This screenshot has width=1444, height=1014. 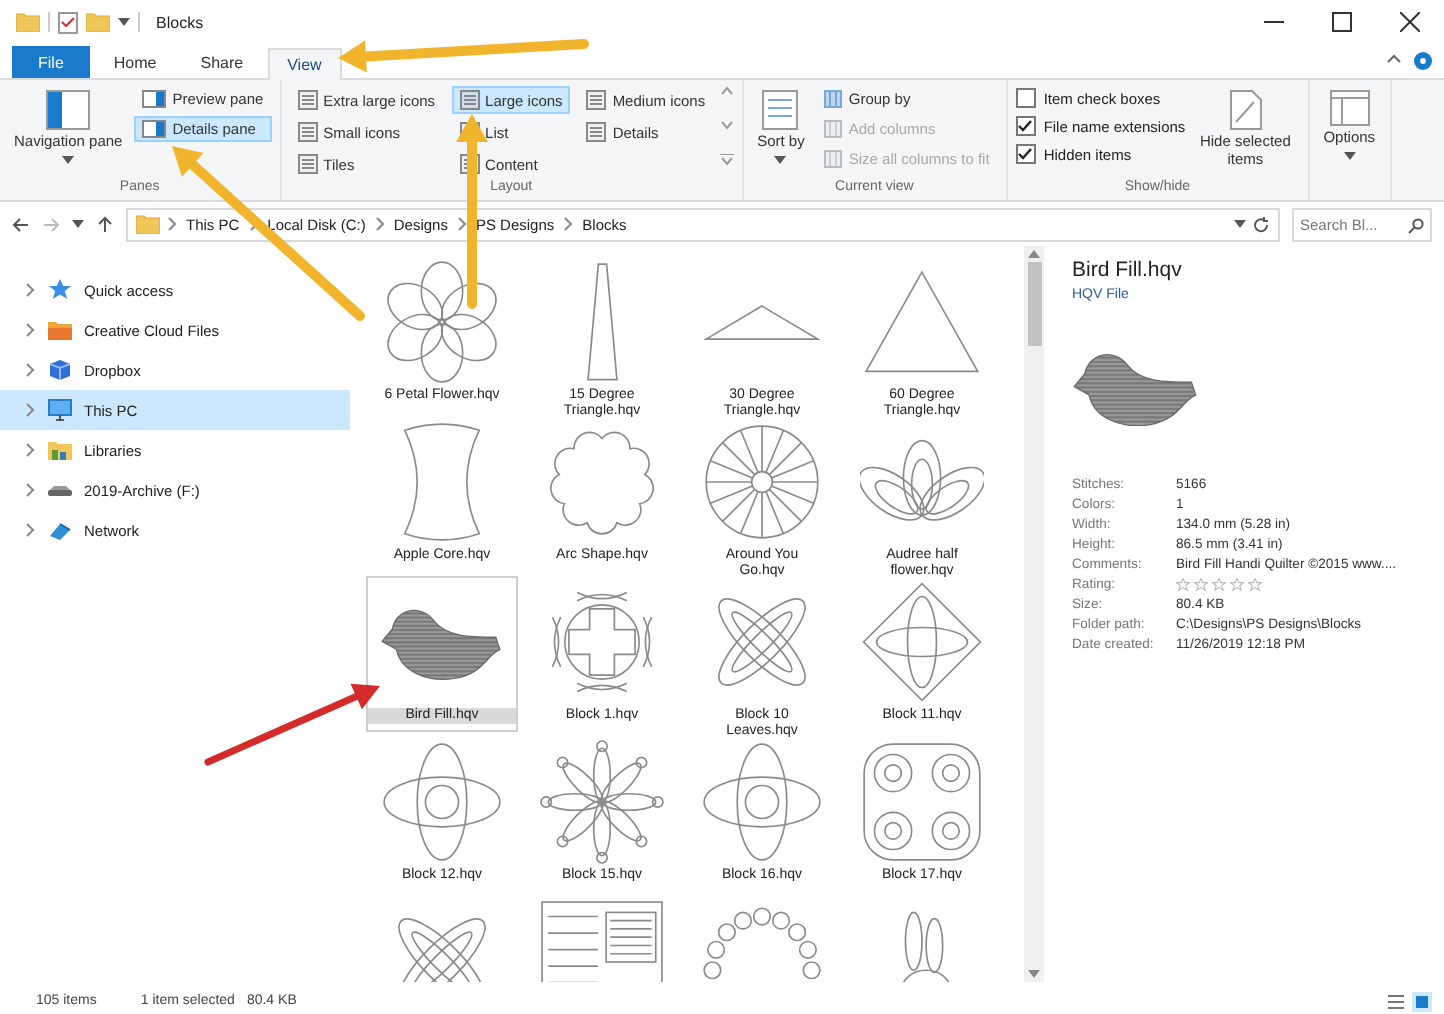 I want to click on hide-items-icon, so click(x=1245, y=110).